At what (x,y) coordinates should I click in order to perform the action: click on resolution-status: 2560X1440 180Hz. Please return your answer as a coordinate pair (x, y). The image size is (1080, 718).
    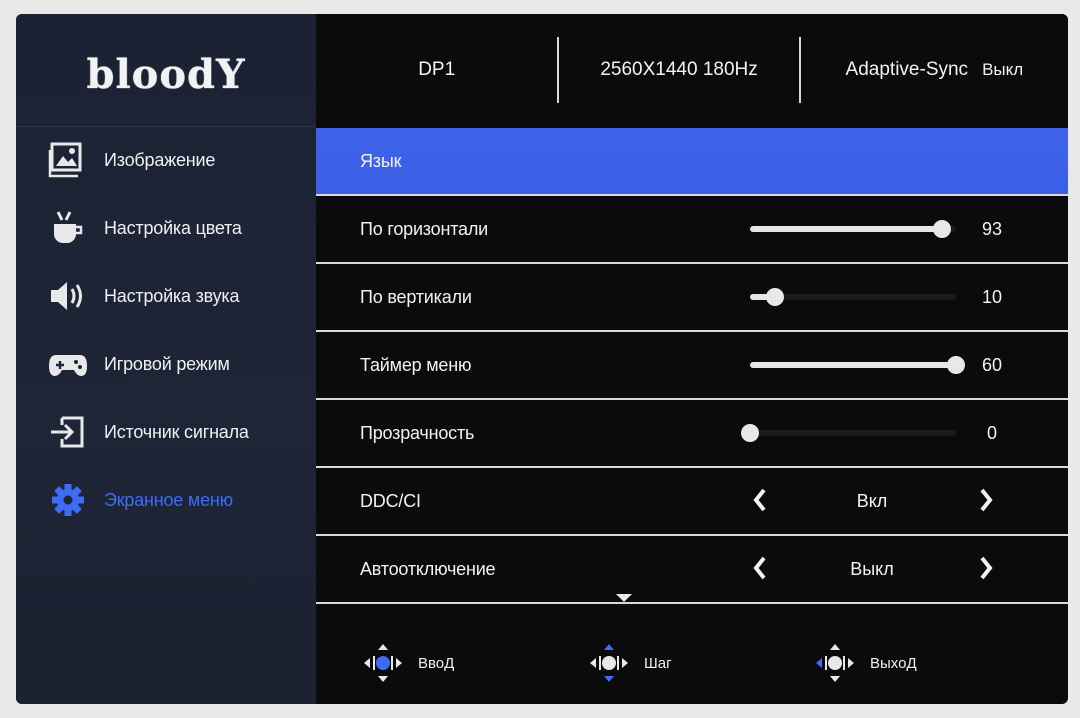
    Looking at the image, I should click on (680, 70).